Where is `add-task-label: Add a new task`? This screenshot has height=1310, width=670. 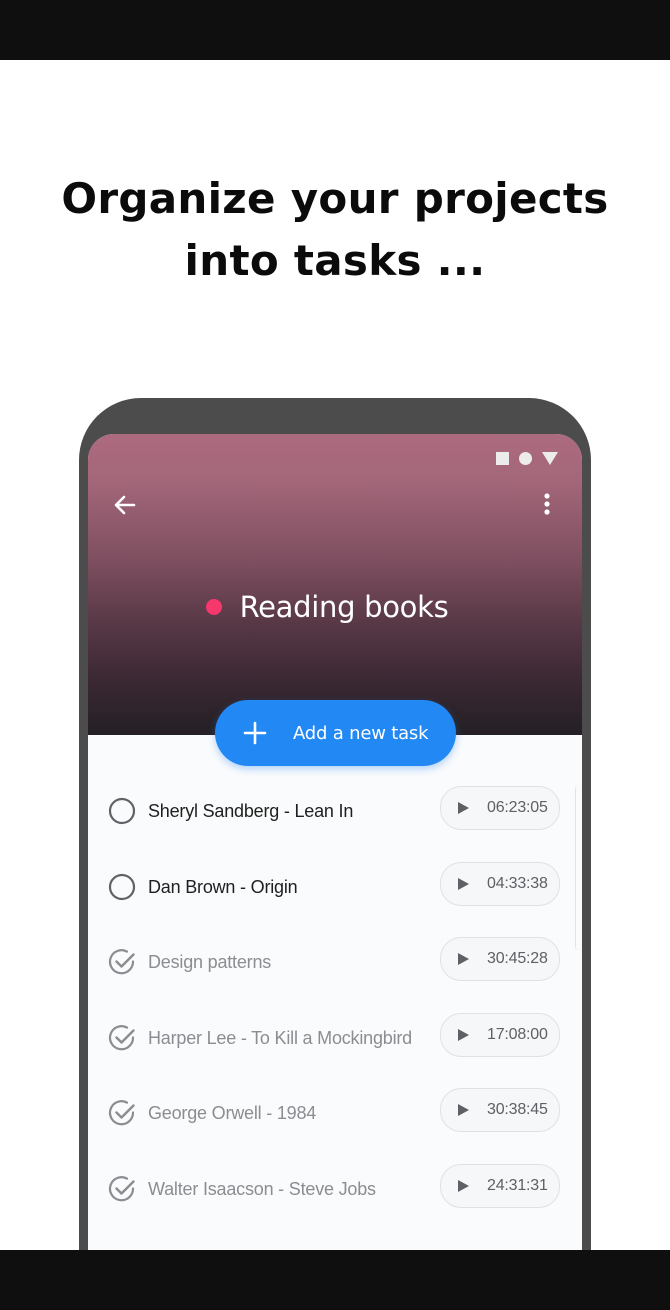 add-task-label: Add a new task is located at coordinates (361, 733).